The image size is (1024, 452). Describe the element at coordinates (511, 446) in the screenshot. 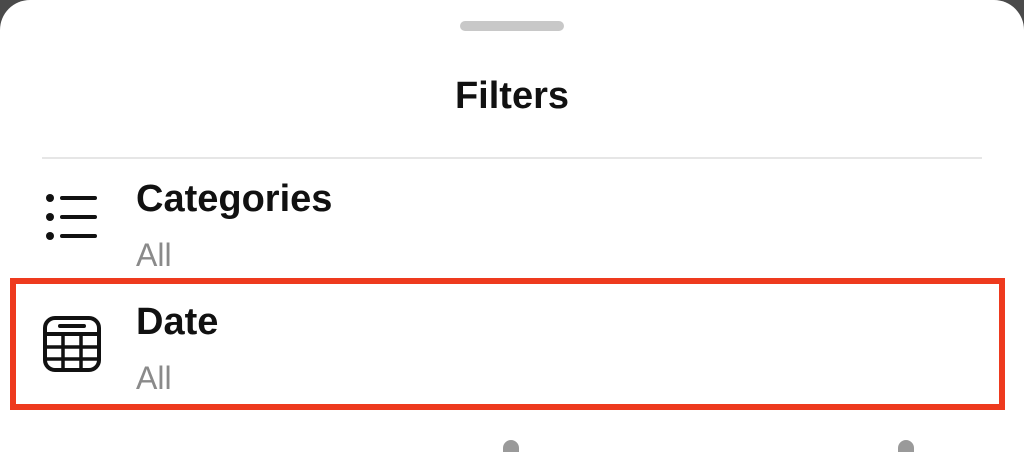

I see `next-row-hint-left` at that location.